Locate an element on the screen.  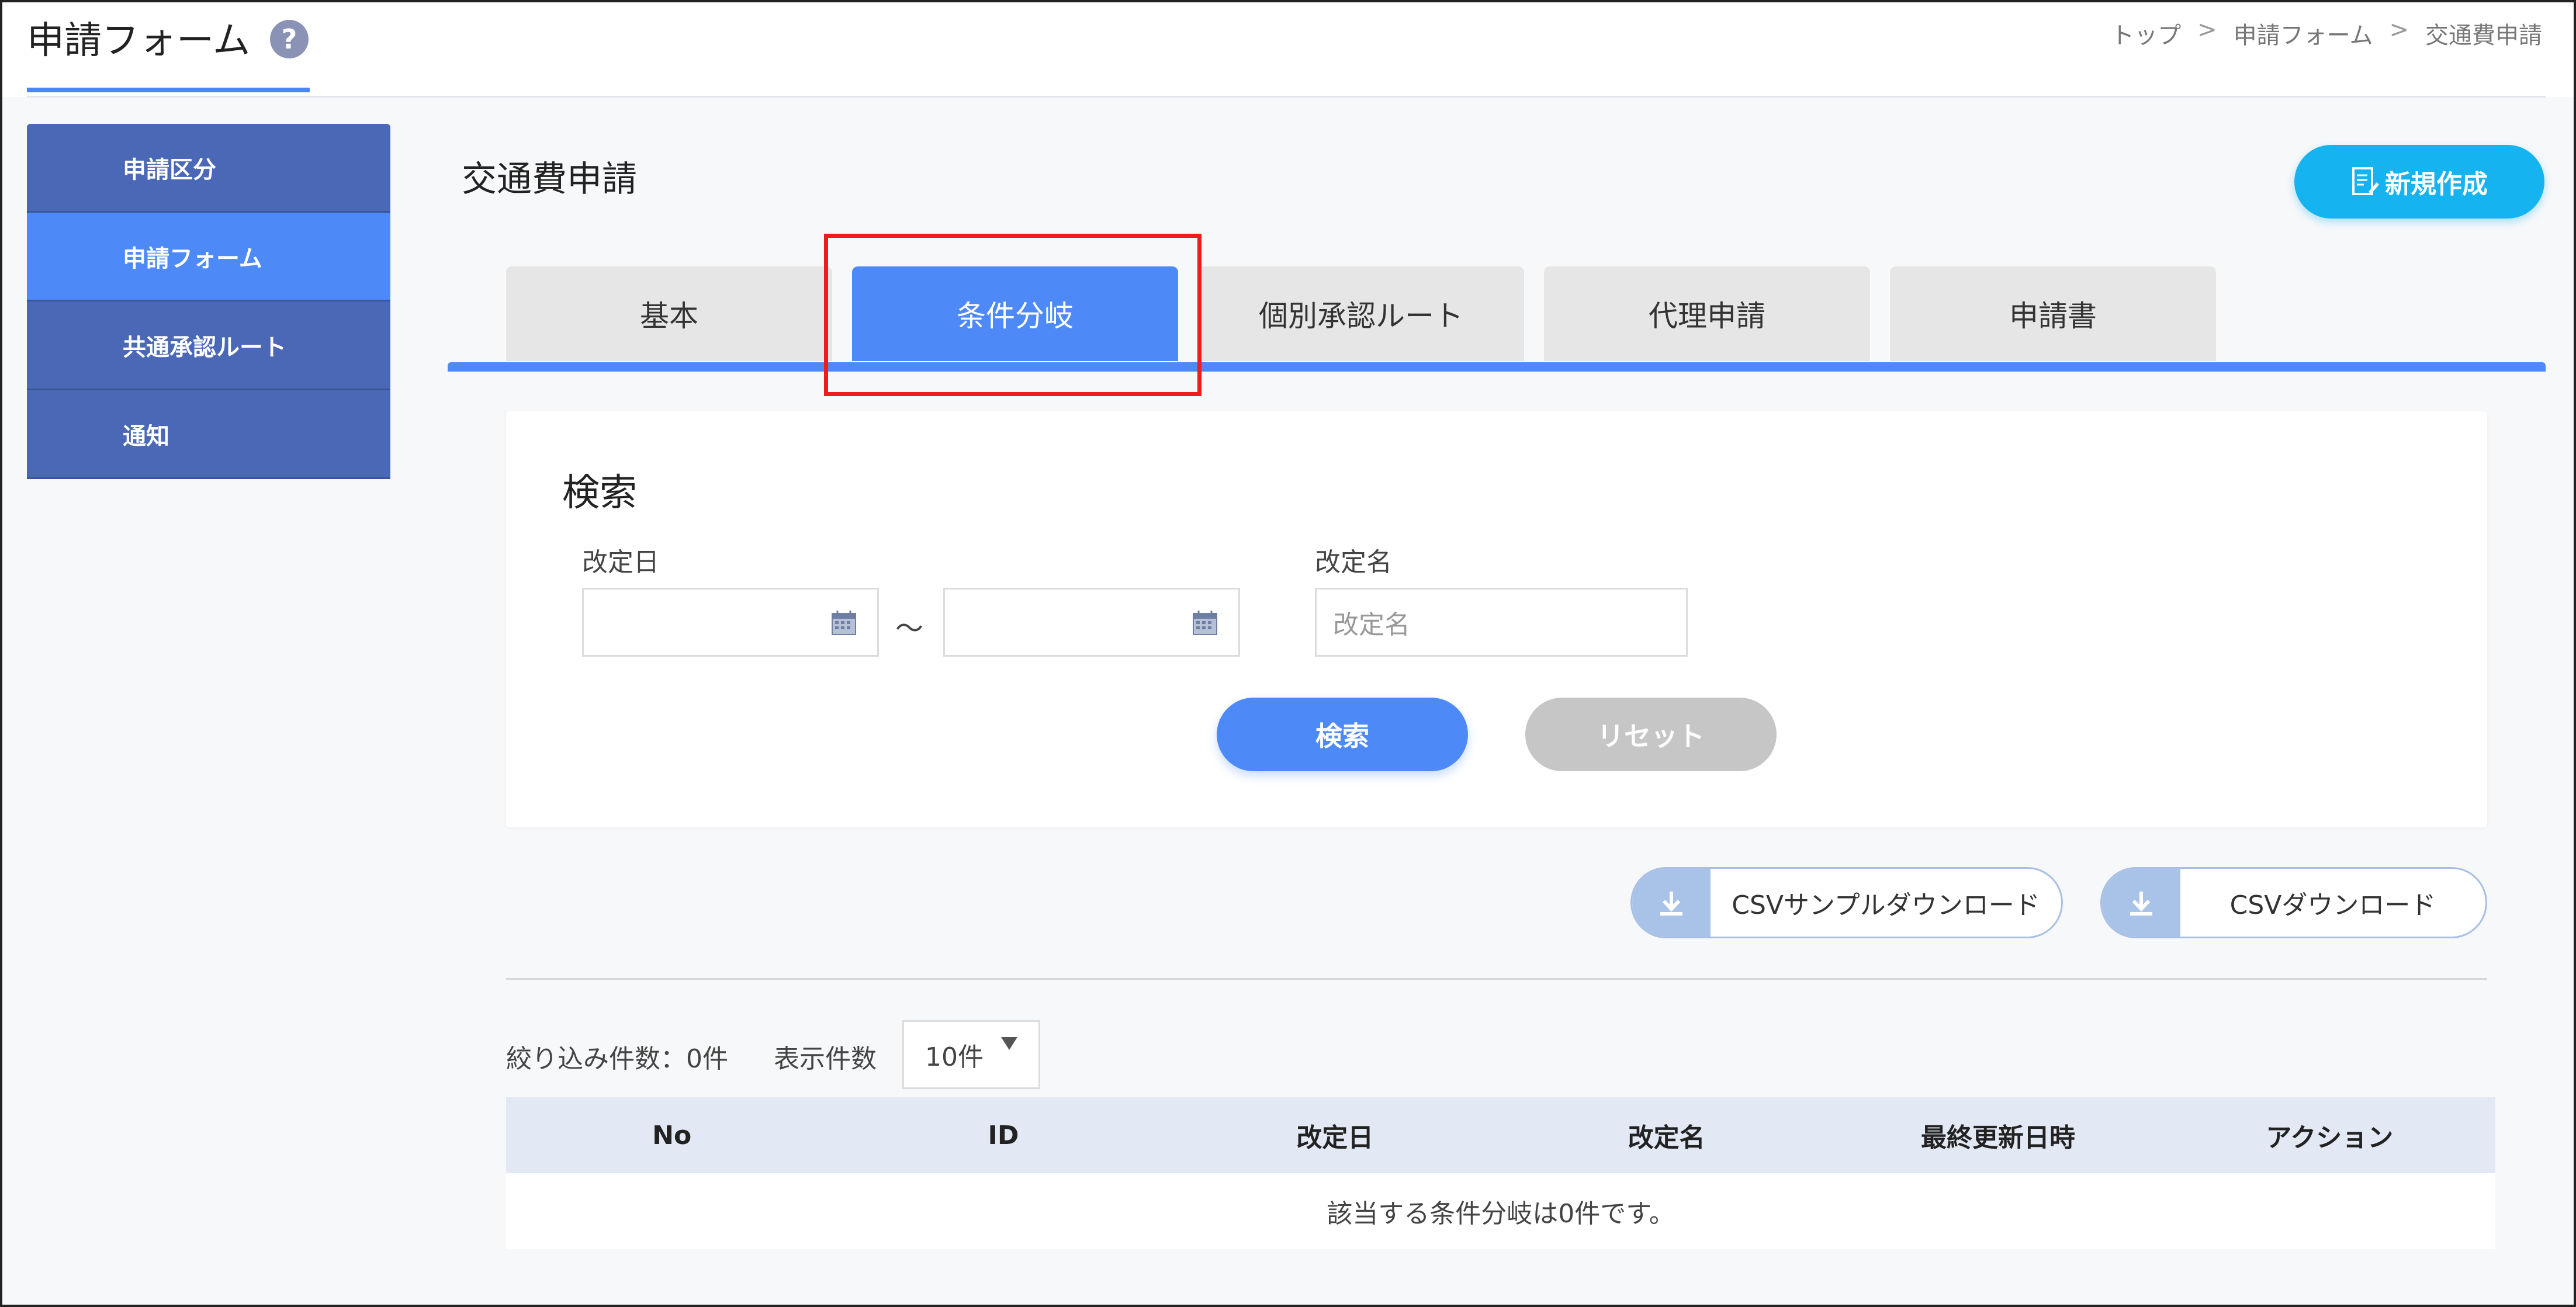
caret-down-icon is located at coordinates (1009, 1043).